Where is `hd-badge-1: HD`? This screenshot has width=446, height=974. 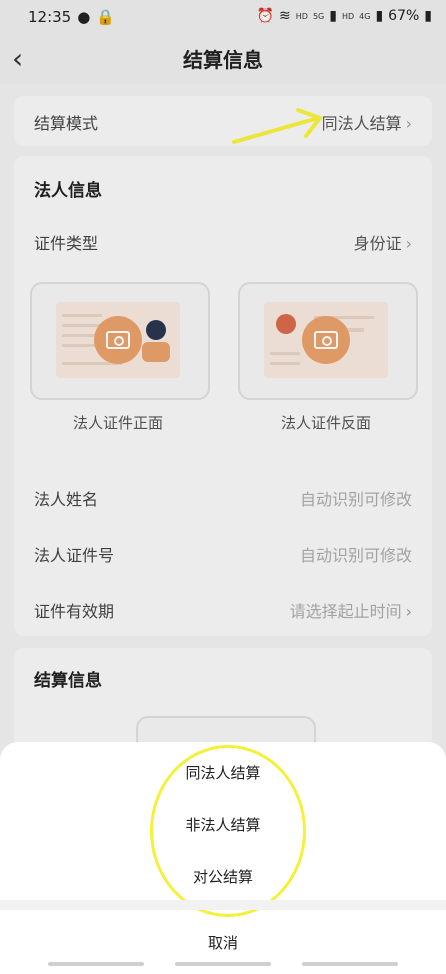
hd-badge-1: HD is located at coordinates (301, 16).